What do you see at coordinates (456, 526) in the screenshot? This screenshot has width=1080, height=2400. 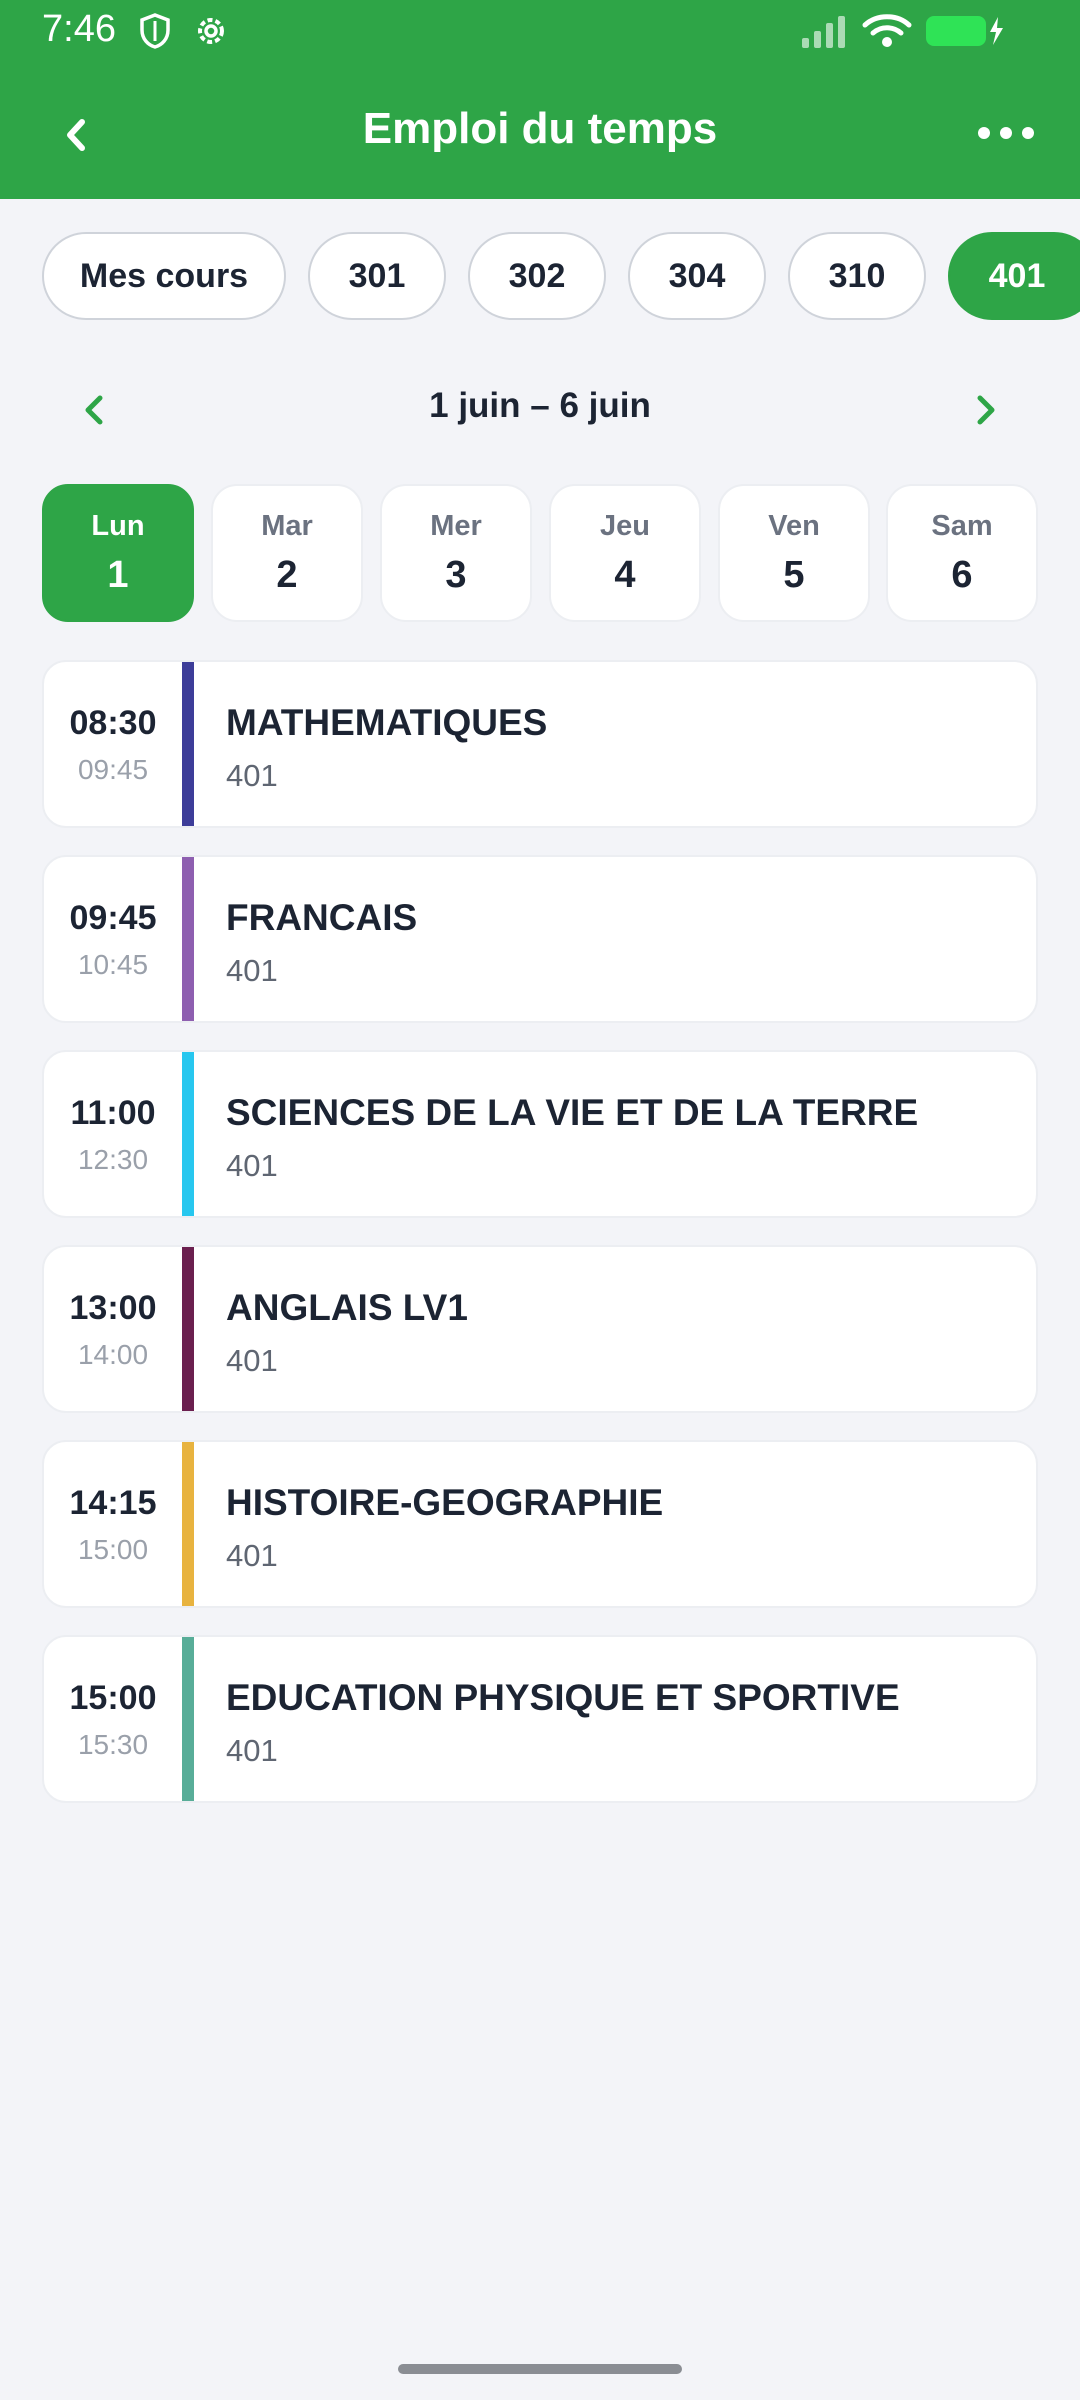 I see `day-name: Mer` at bounding box center [456, 526].